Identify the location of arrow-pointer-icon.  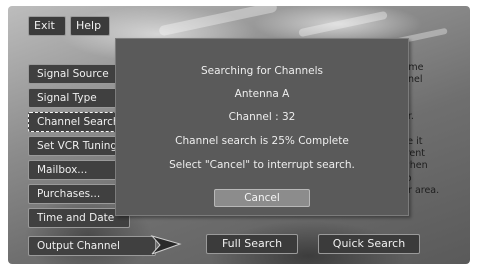
(166, 245).